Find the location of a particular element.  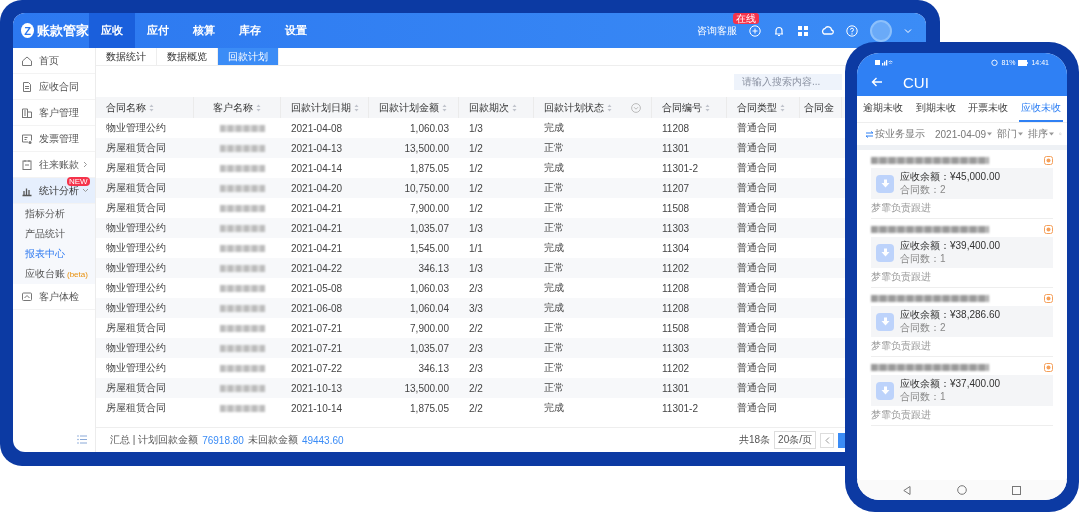

nav-tab: 库存 is located at coordinates (250, 30).